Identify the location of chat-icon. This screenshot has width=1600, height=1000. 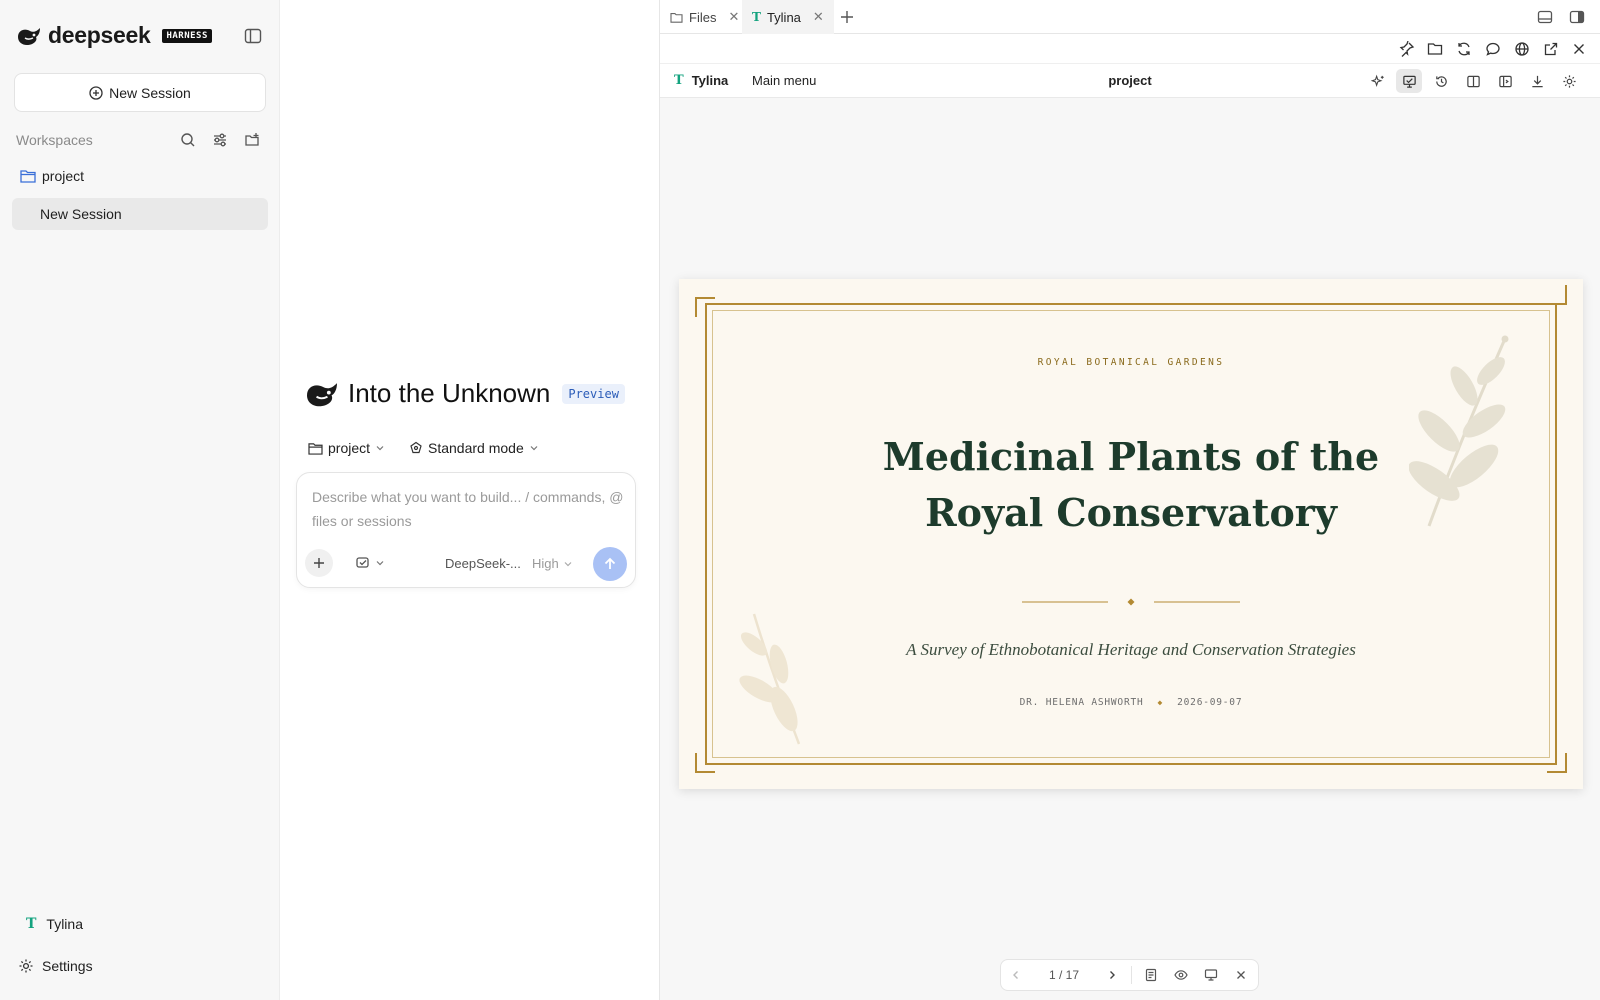
(1493, 49).